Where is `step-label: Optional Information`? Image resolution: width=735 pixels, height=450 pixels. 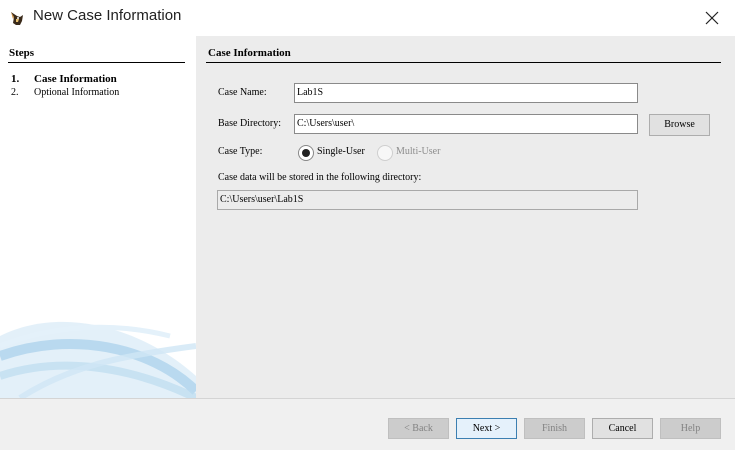
step-label: Optional Information is located at coordinates (77, 92).